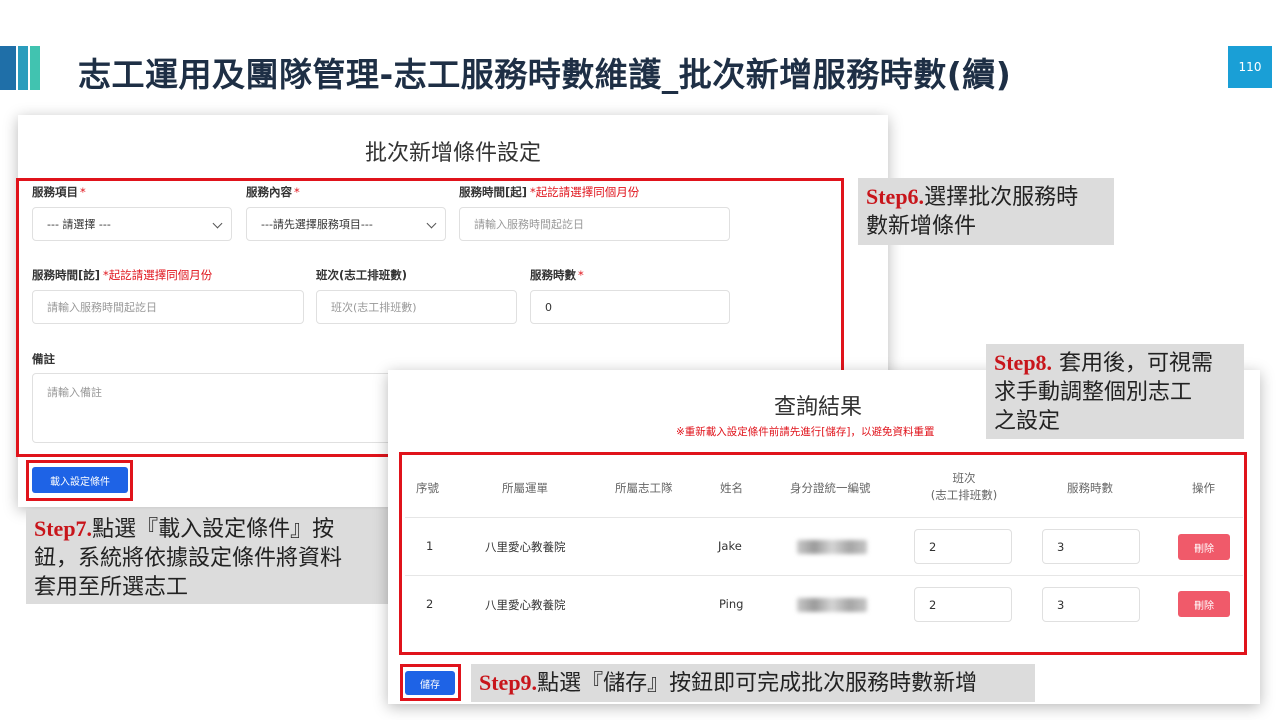  Describe the element at coordinates (644, 488) in the screenshot. I see `column-header: 所屬志工隊` at that location.